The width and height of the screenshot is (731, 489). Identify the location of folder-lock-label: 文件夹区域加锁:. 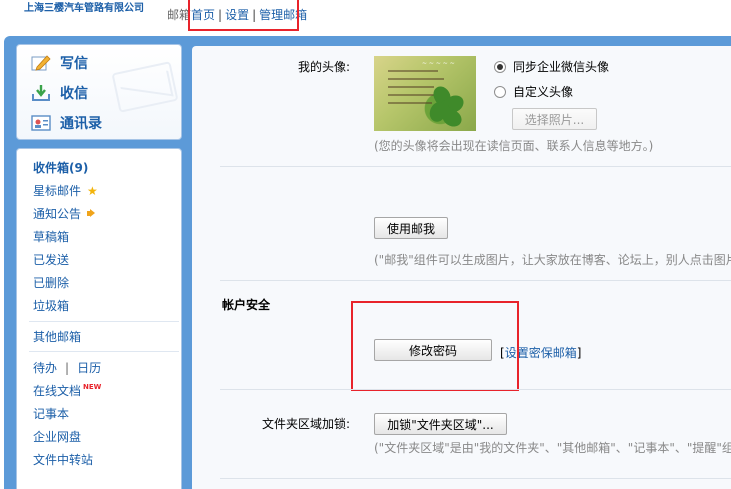
(305, 424).